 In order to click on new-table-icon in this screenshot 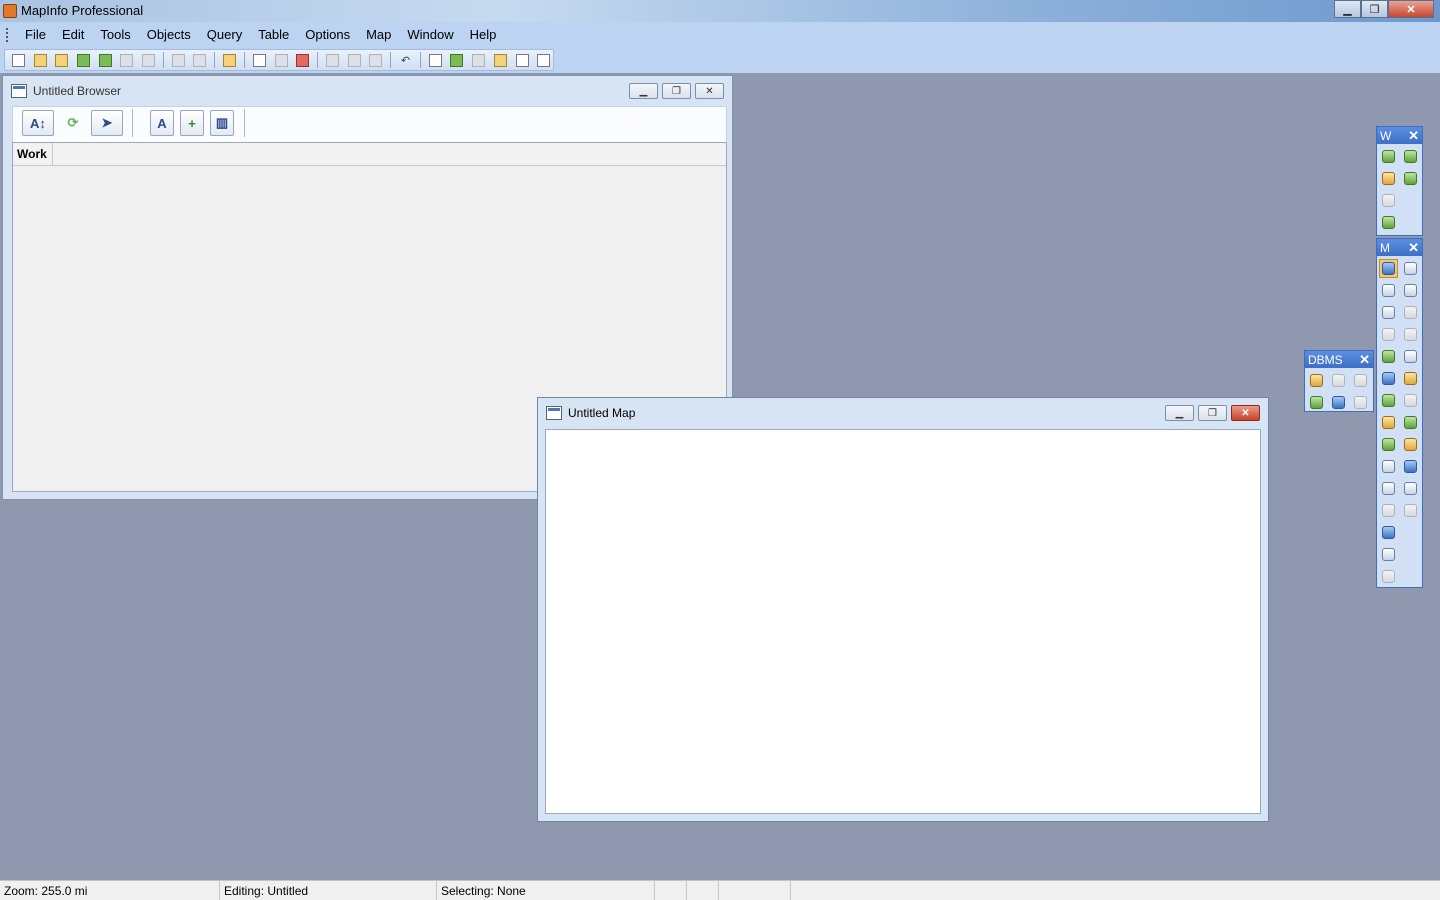, I will do `click(18, 60)`.